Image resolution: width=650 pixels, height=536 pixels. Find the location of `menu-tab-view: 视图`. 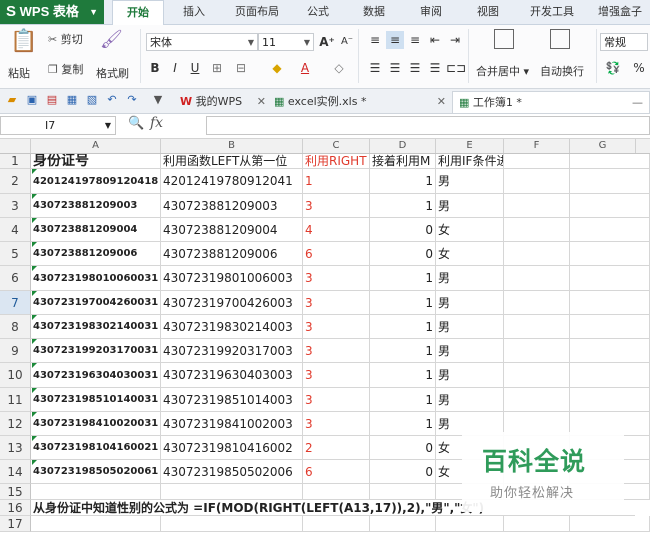

menu-tab-view: 视图 is located at coordinates (488, 12).